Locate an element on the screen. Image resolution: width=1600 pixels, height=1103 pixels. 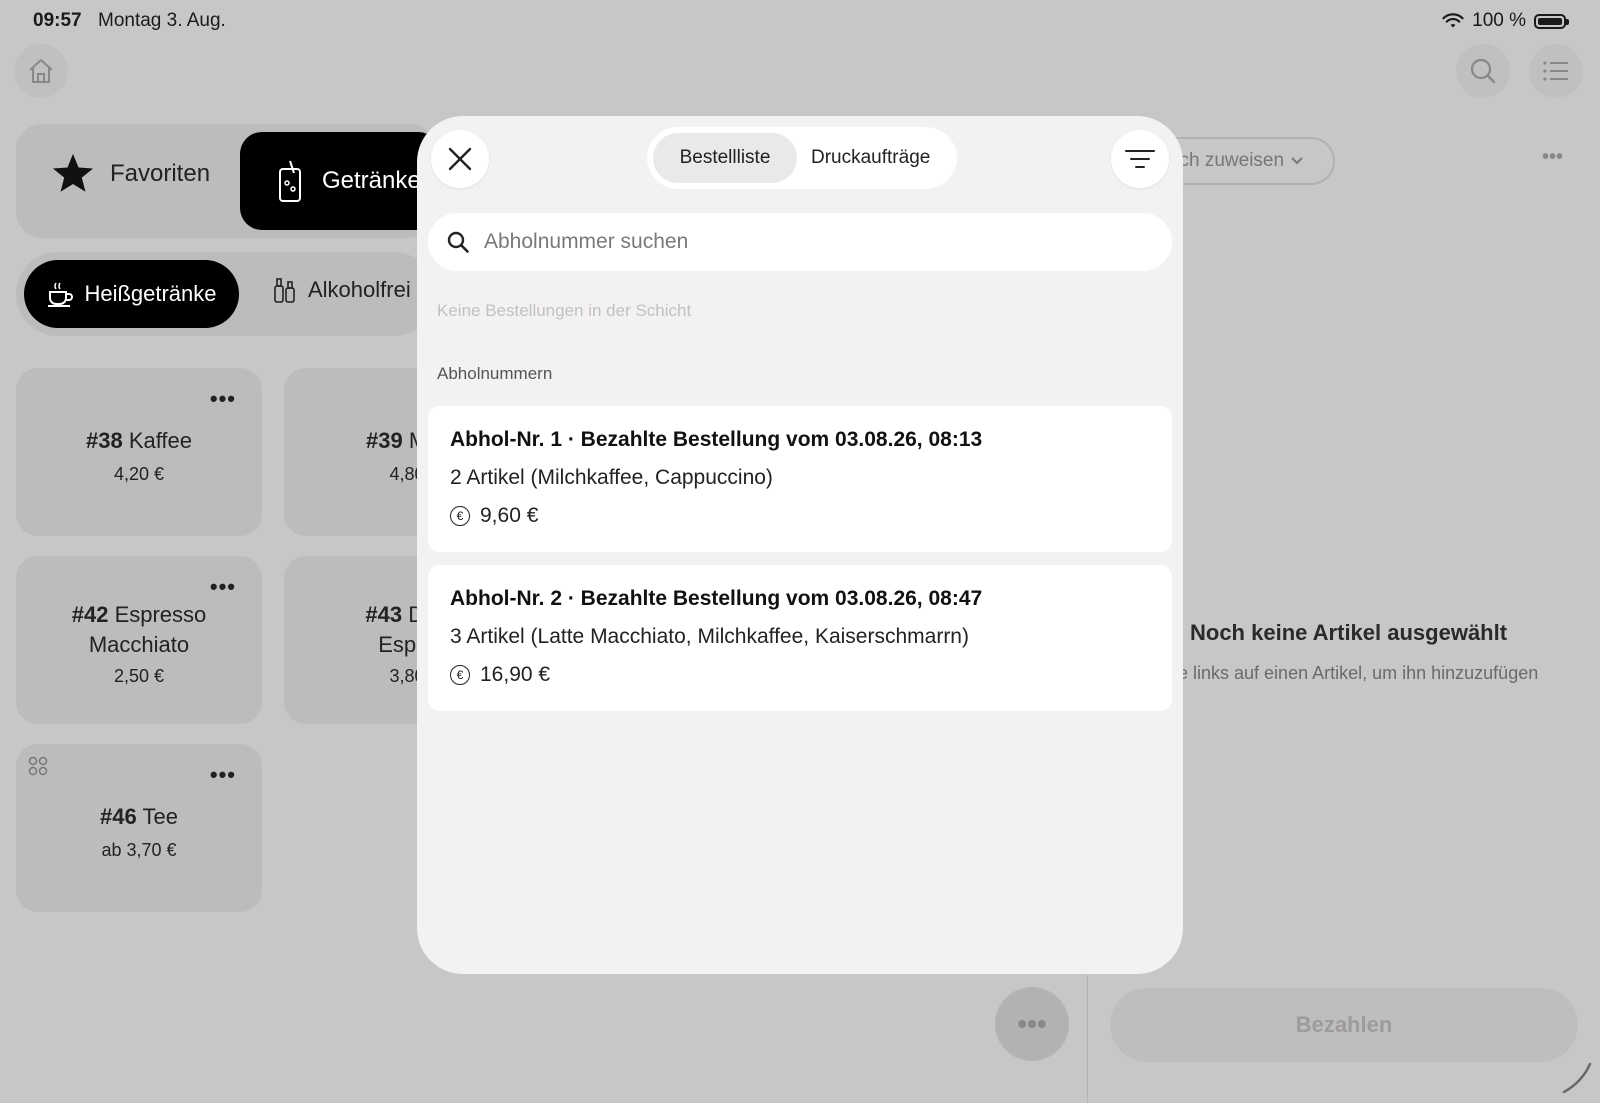
more-dots-icon: ••• is located at coordinates (1032, 1023).